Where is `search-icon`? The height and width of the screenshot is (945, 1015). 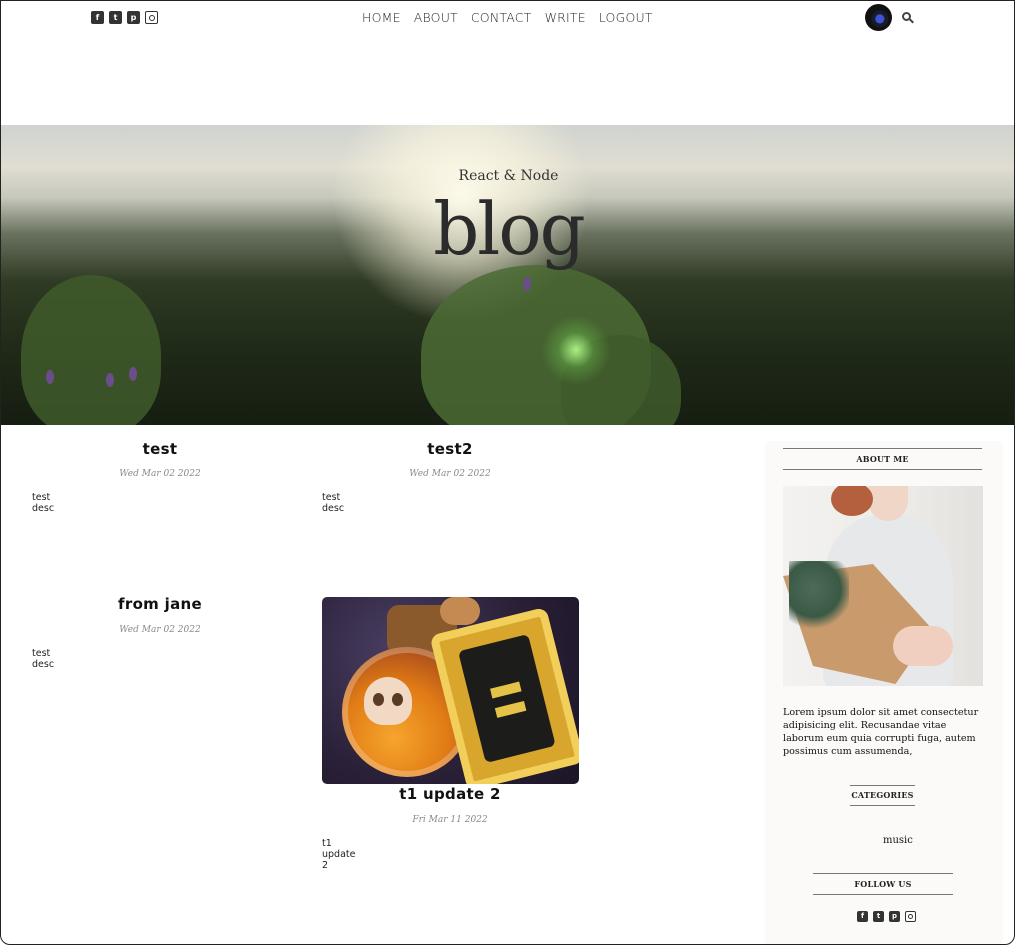
search-icon is located at coordinates (908, 18).